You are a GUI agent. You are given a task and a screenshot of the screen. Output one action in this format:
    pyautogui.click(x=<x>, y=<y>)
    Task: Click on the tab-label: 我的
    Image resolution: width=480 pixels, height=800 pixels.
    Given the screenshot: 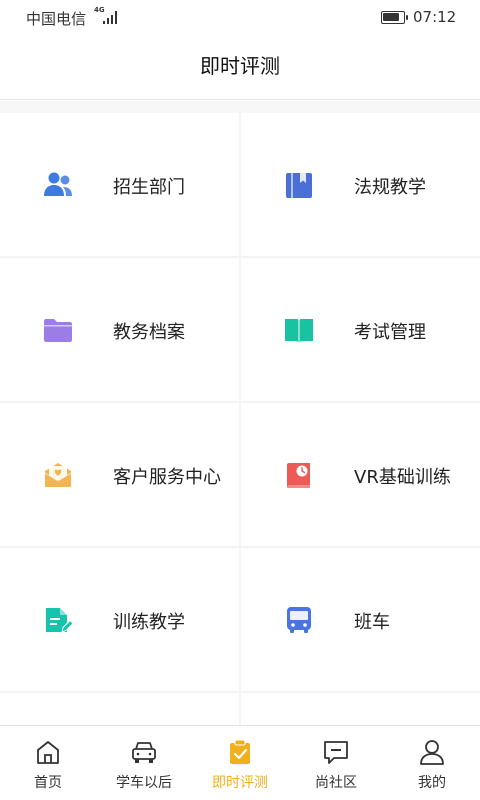 What is the action you would take?
    pyautogui.click(x=432, y=783)
    